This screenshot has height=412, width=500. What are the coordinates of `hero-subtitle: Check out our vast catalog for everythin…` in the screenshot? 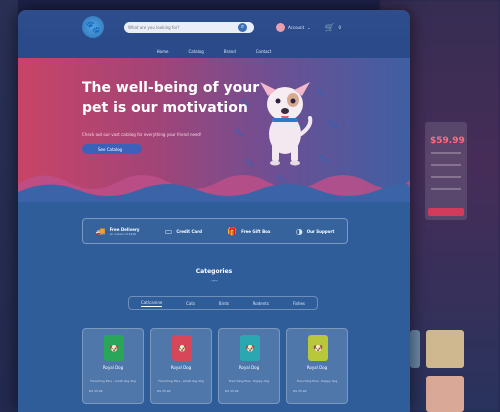 It's located at (142, 134).